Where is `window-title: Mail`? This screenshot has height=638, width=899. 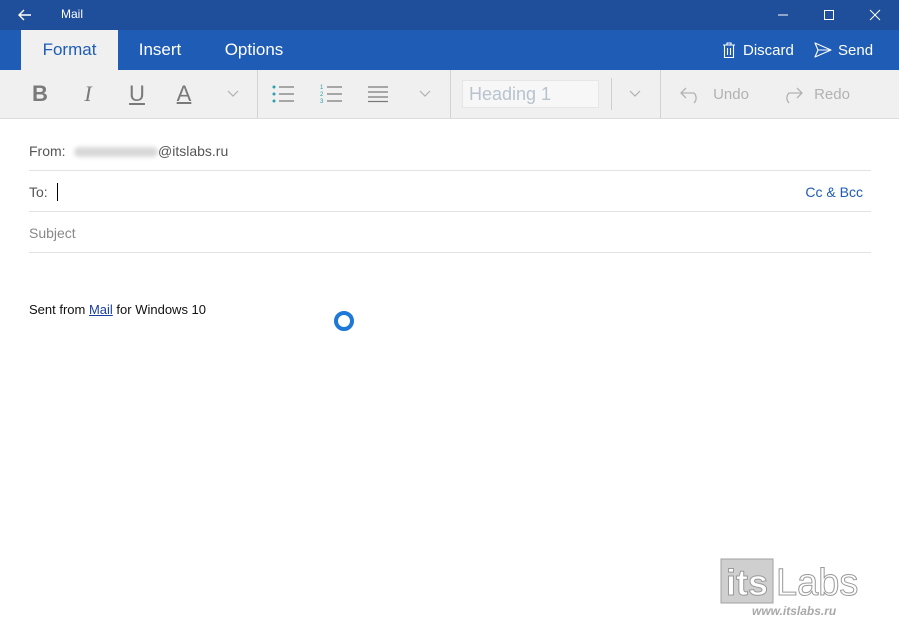 window-title: Mail is located at coordinates (72, 14).